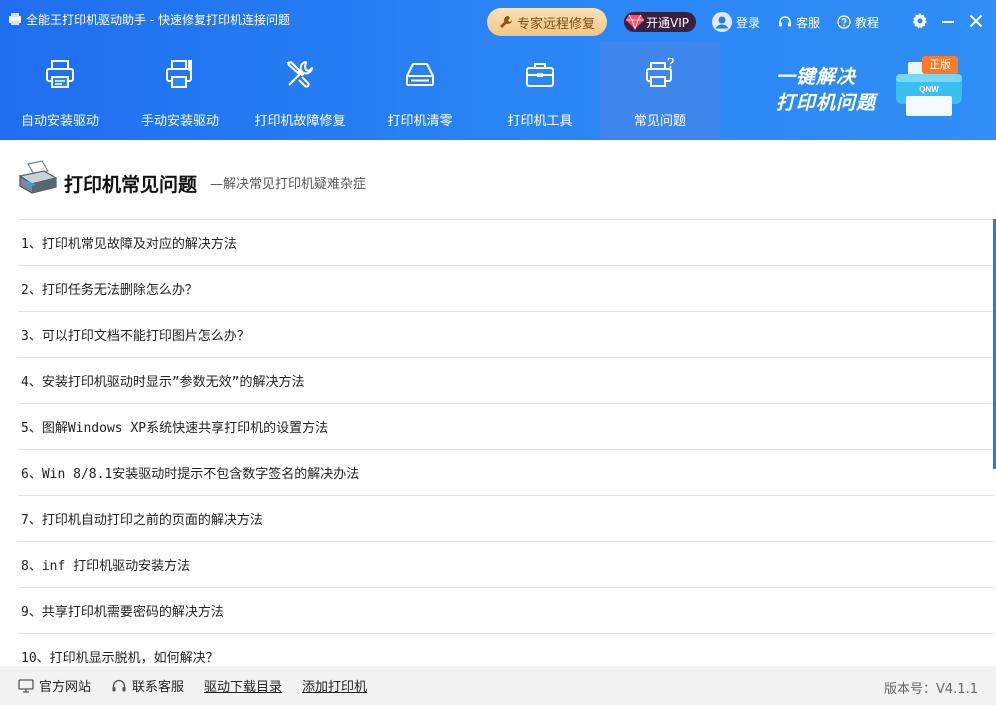 The height and width of the screenshot is (705, 996). Describe the element at coordinates (826, 103) in the screenshot. I see `promo-line-2: 打印机问题` at that location.